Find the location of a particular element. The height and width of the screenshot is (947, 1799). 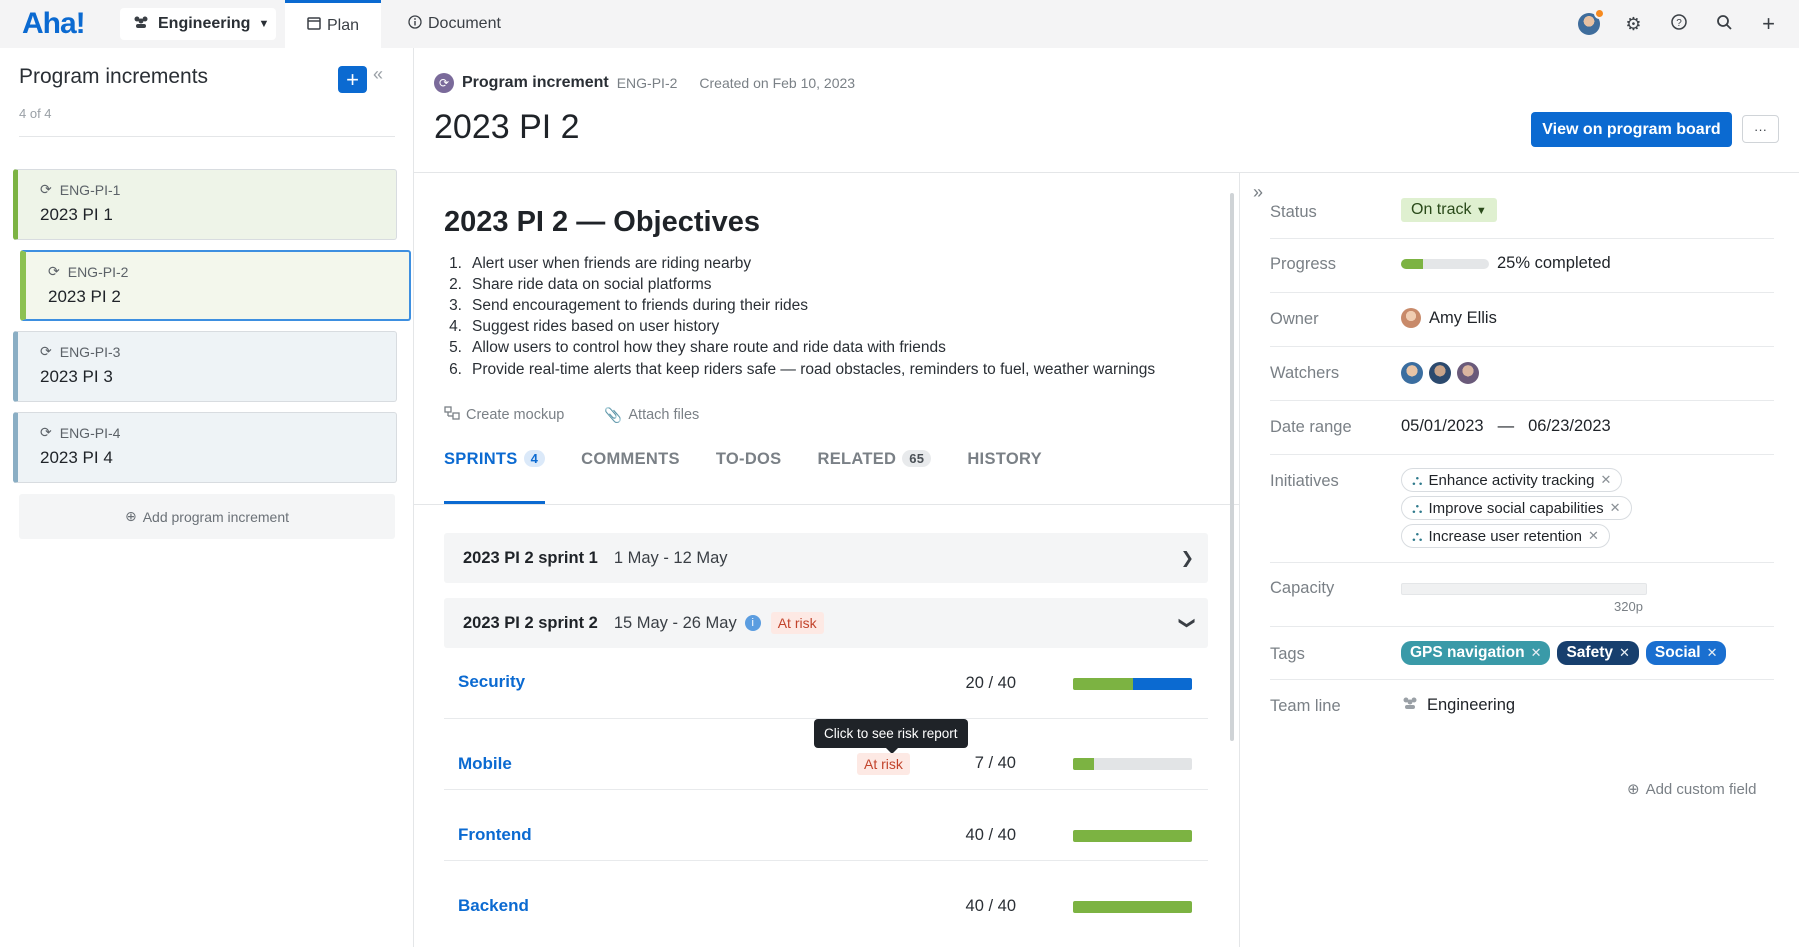

field-label: Status is located at coordinates (1293, 212).